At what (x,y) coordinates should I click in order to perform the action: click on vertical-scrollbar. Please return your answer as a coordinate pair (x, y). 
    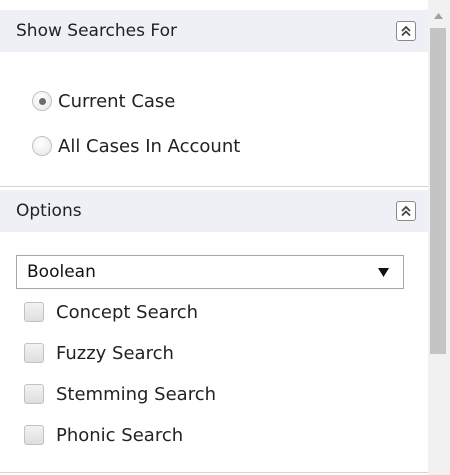
    Looking at the image, I should click on (439, 237).